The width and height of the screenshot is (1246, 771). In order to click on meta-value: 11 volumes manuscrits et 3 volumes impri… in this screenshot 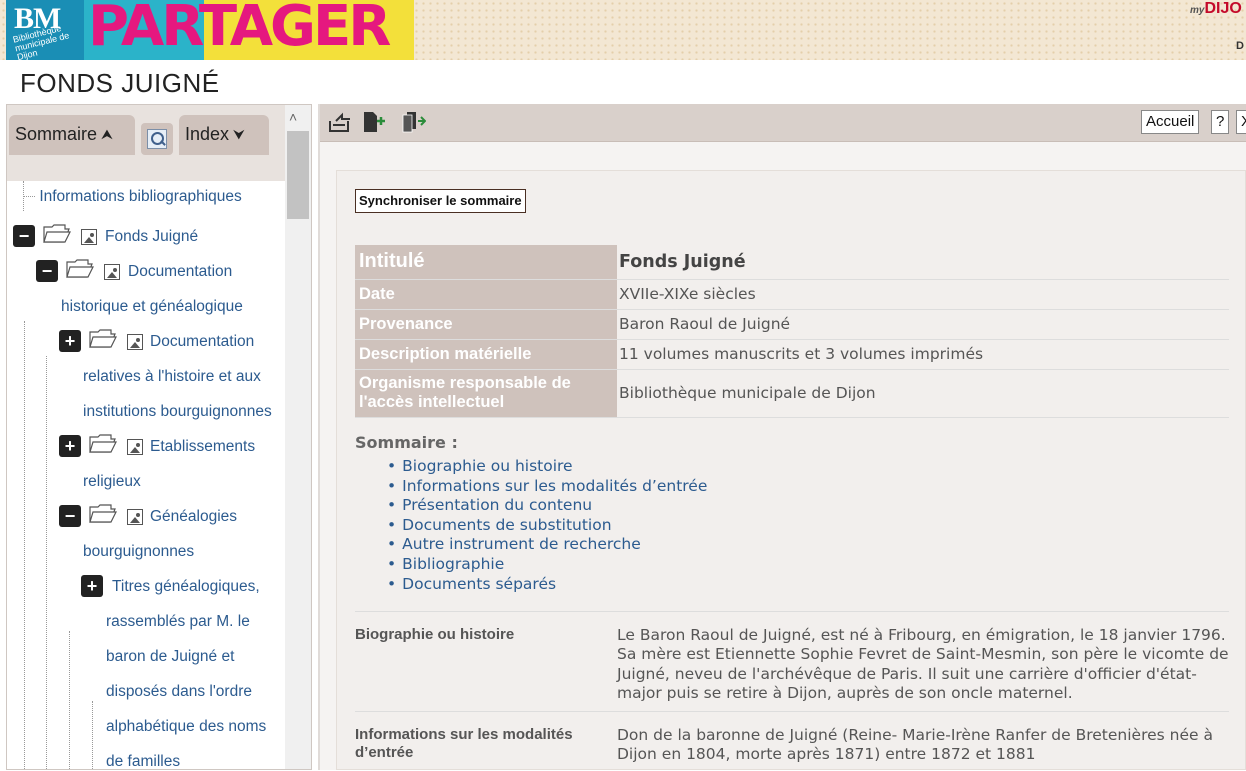, I will do `click(923, 354)`.